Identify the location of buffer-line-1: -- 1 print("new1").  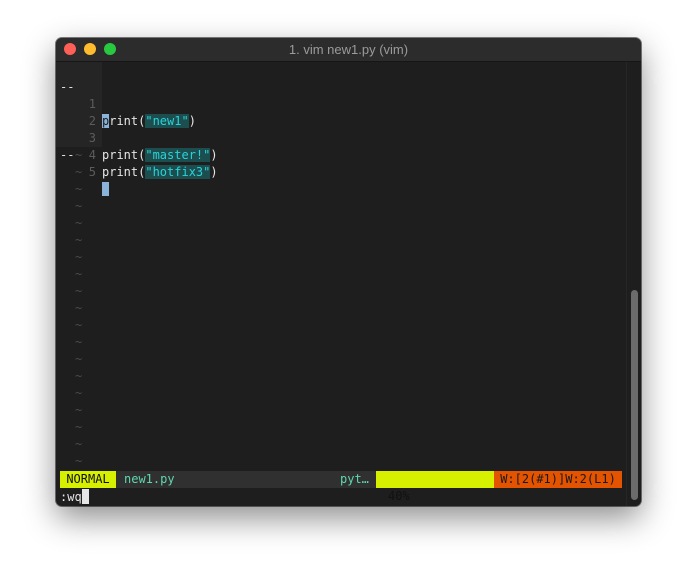
(126, 95).